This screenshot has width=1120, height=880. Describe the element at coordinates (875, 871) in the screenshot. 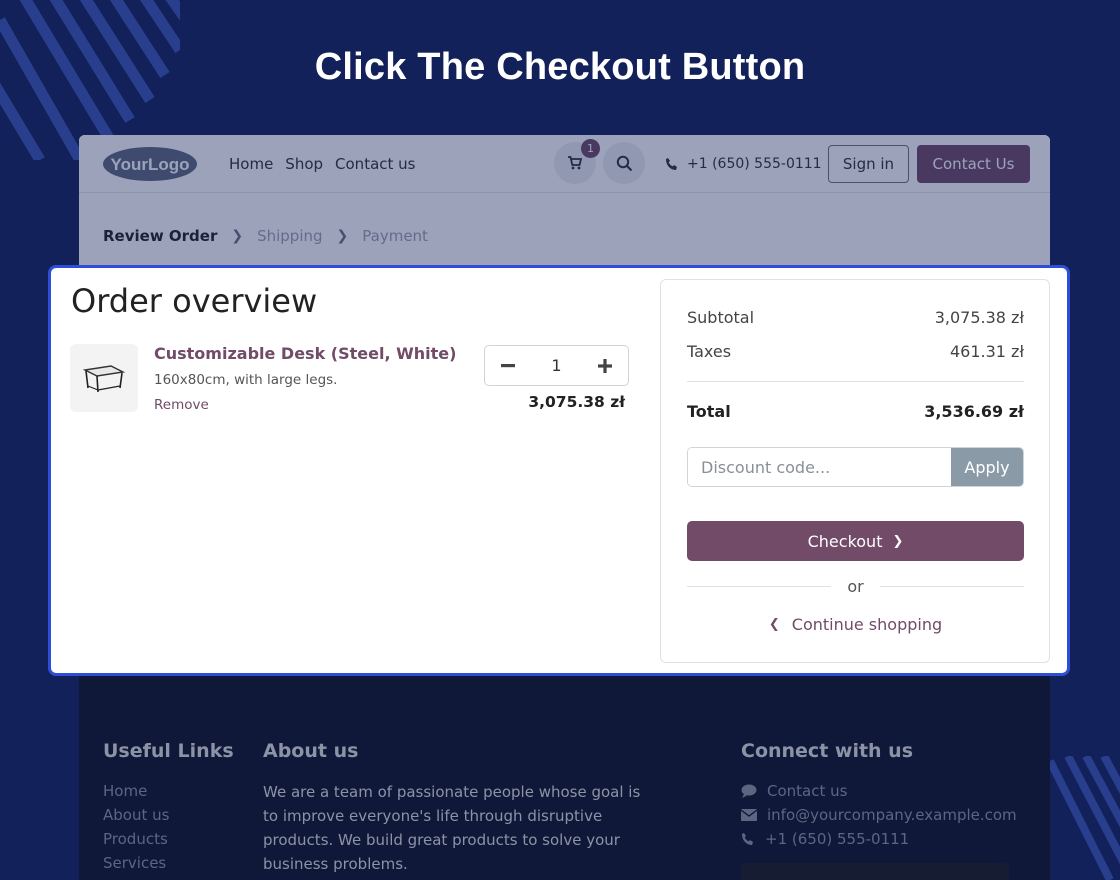

I see `footer-social-bar` at that location.